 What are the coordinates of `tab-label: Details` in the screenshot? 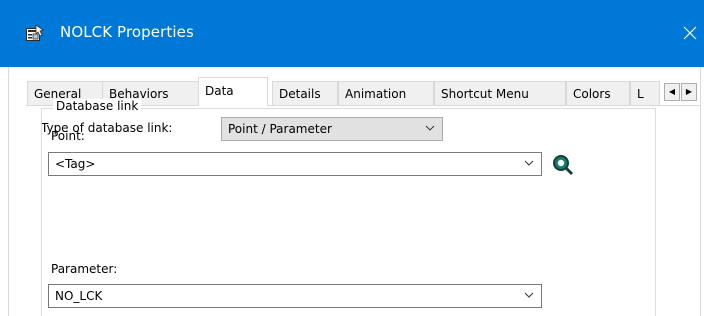 It's located at (300, 94).